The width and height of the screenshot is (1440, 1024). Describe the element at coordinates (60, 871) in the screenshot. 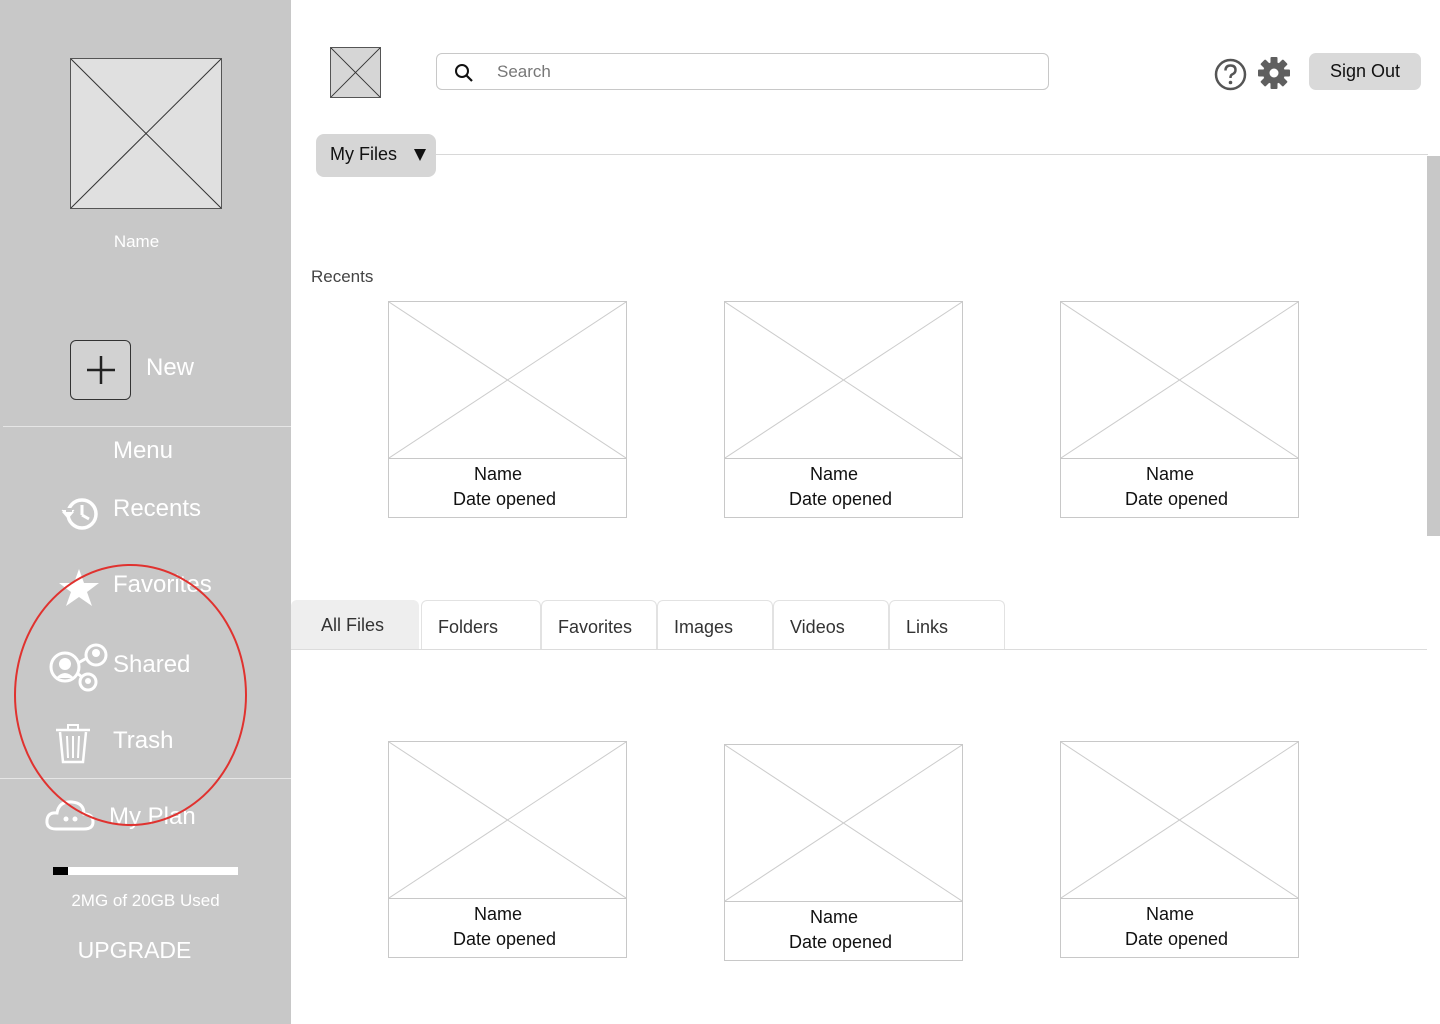

I see `storage-progress-fill` at that location.